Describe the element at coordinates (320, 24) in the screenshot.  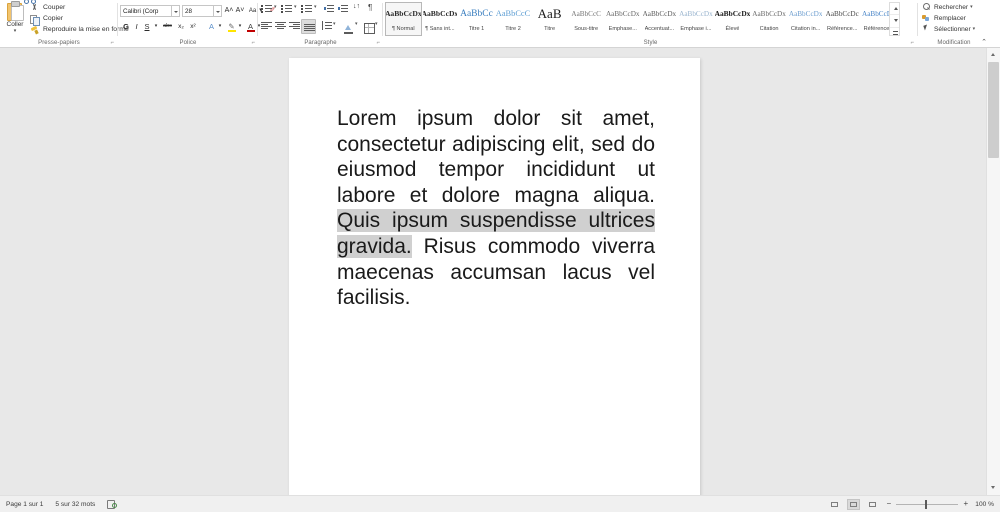
I see `ribbon-group-paragraph: ▾ ▾ ▾ ↓↑ ¶ ▾ ▾ ▾ Paragraphe ⌐` at that location.